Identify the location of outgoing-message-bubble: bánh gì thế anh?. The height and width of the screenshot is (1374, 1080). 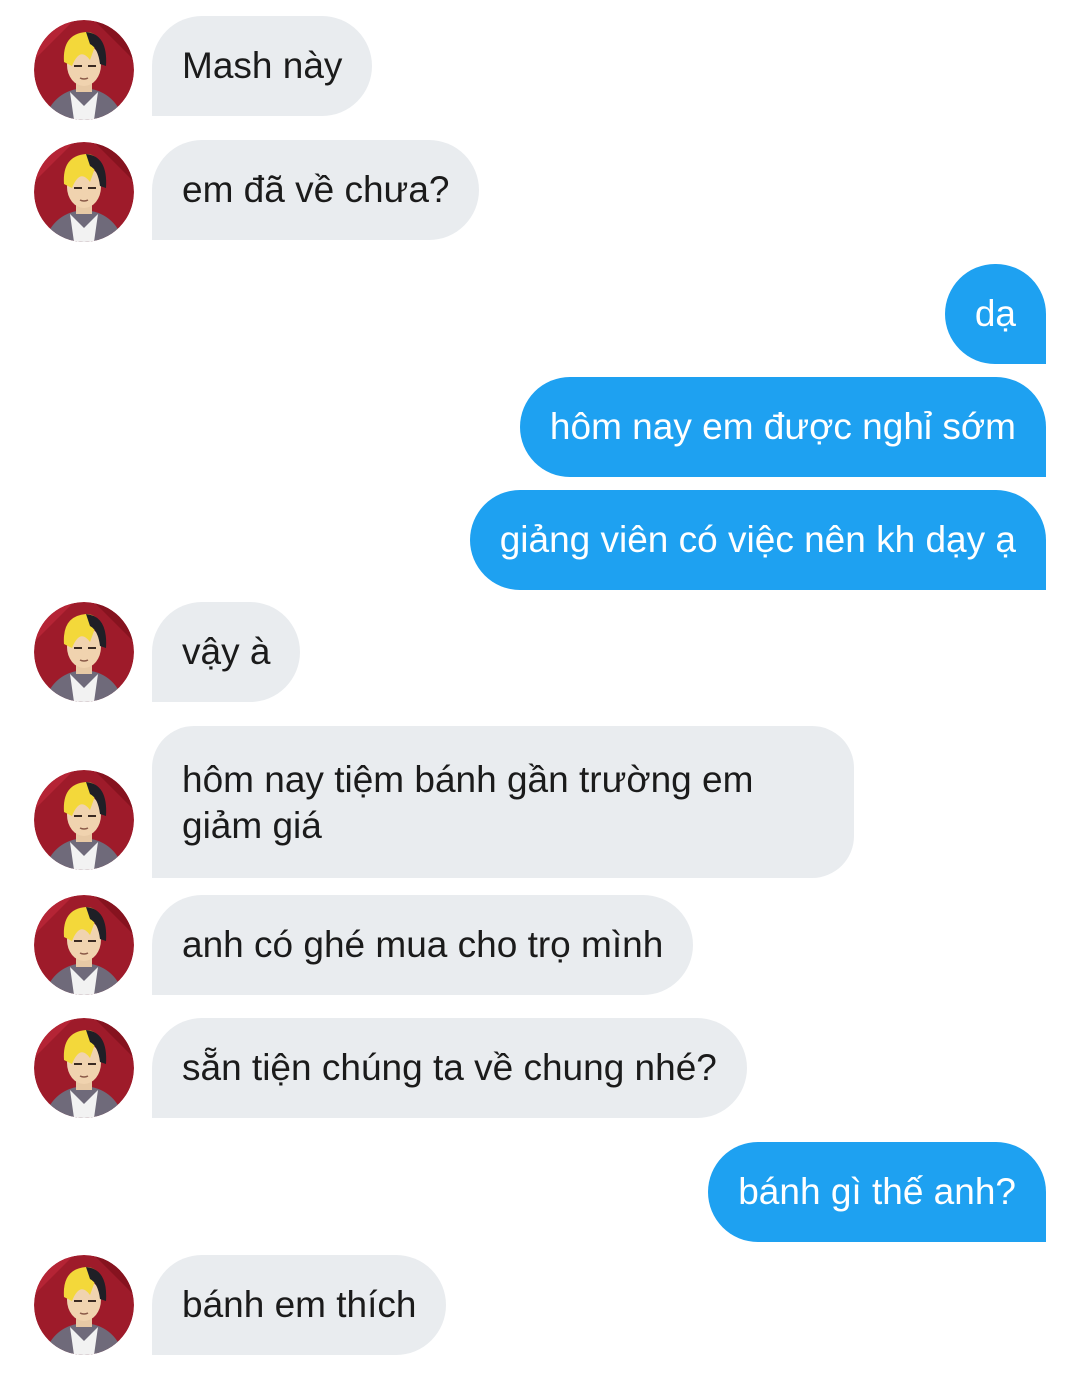
(877, 1192).